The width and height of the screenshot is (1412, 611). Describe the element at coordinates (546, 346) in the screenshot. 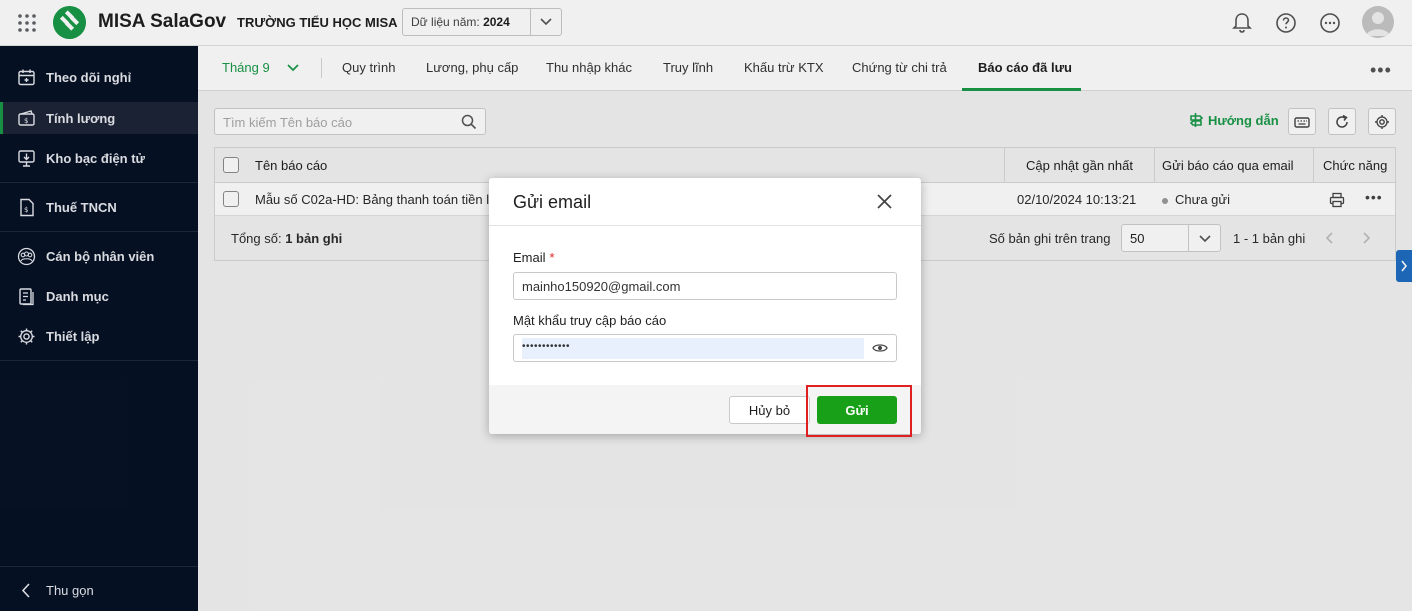

I see `password-value: ••••••••••••` at that location.